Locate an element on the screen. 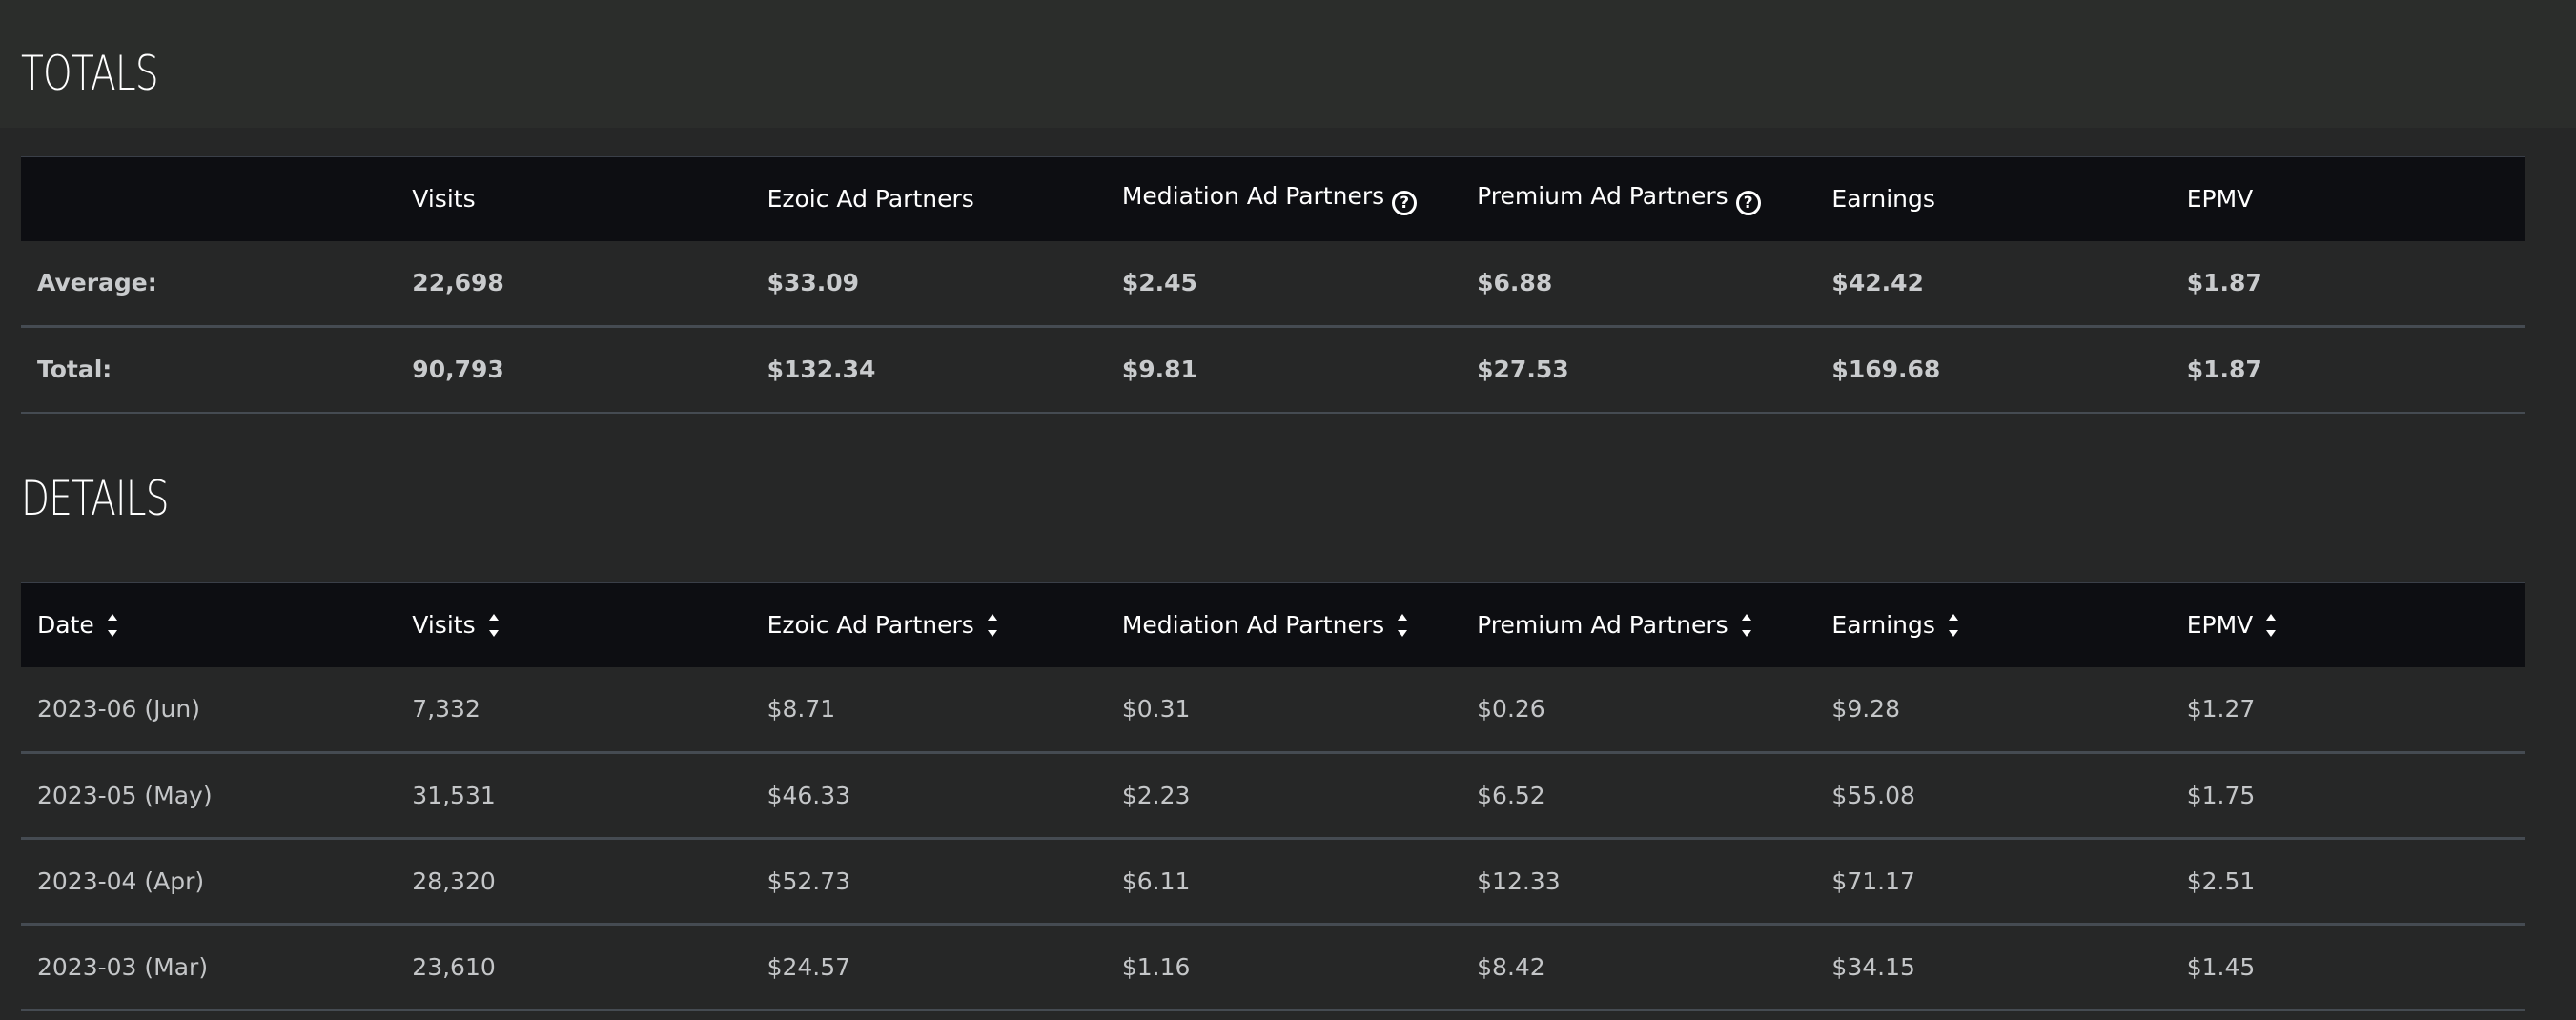  cell-date: 2023-05 (May) is located at coordinates (125, 795).